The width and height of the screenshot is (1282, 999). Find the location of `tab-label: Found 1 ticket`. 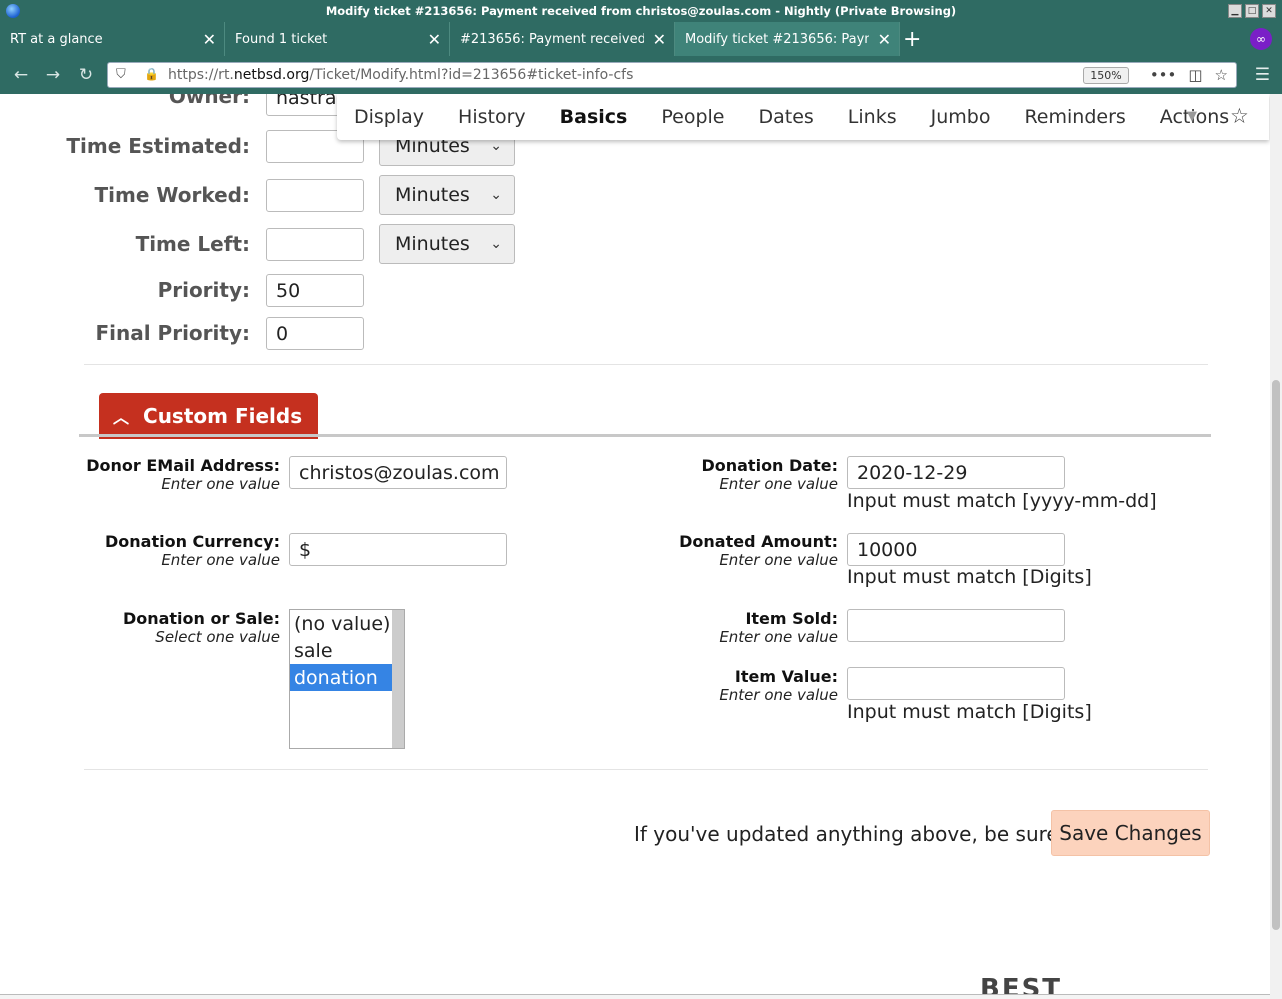

tab-label: Found 1 ticket is located at coordinates (281, 39).